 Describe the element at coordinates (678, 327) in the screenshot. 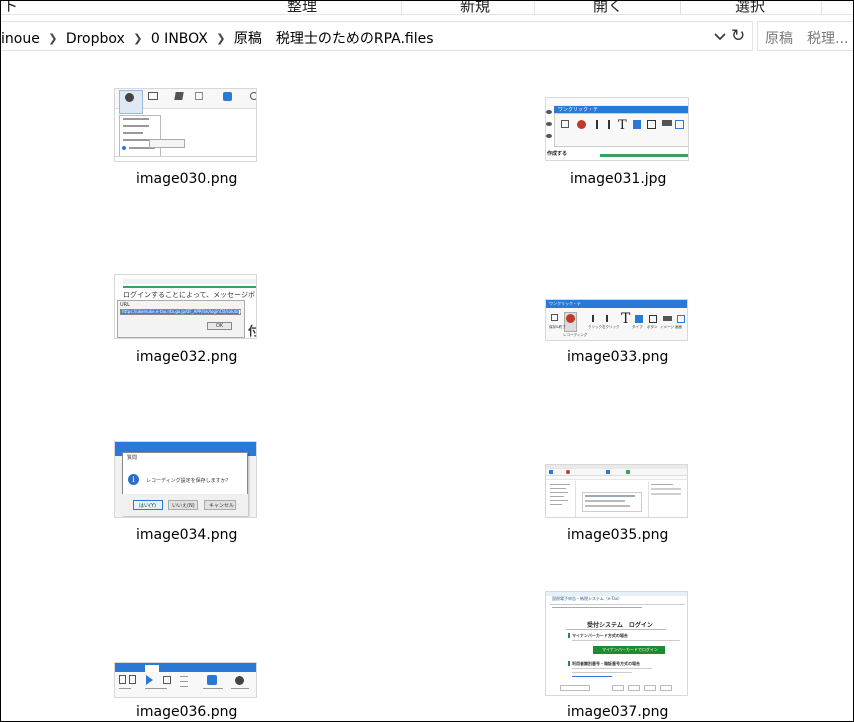

I see `thumb-tool-label: 画面` at that location.